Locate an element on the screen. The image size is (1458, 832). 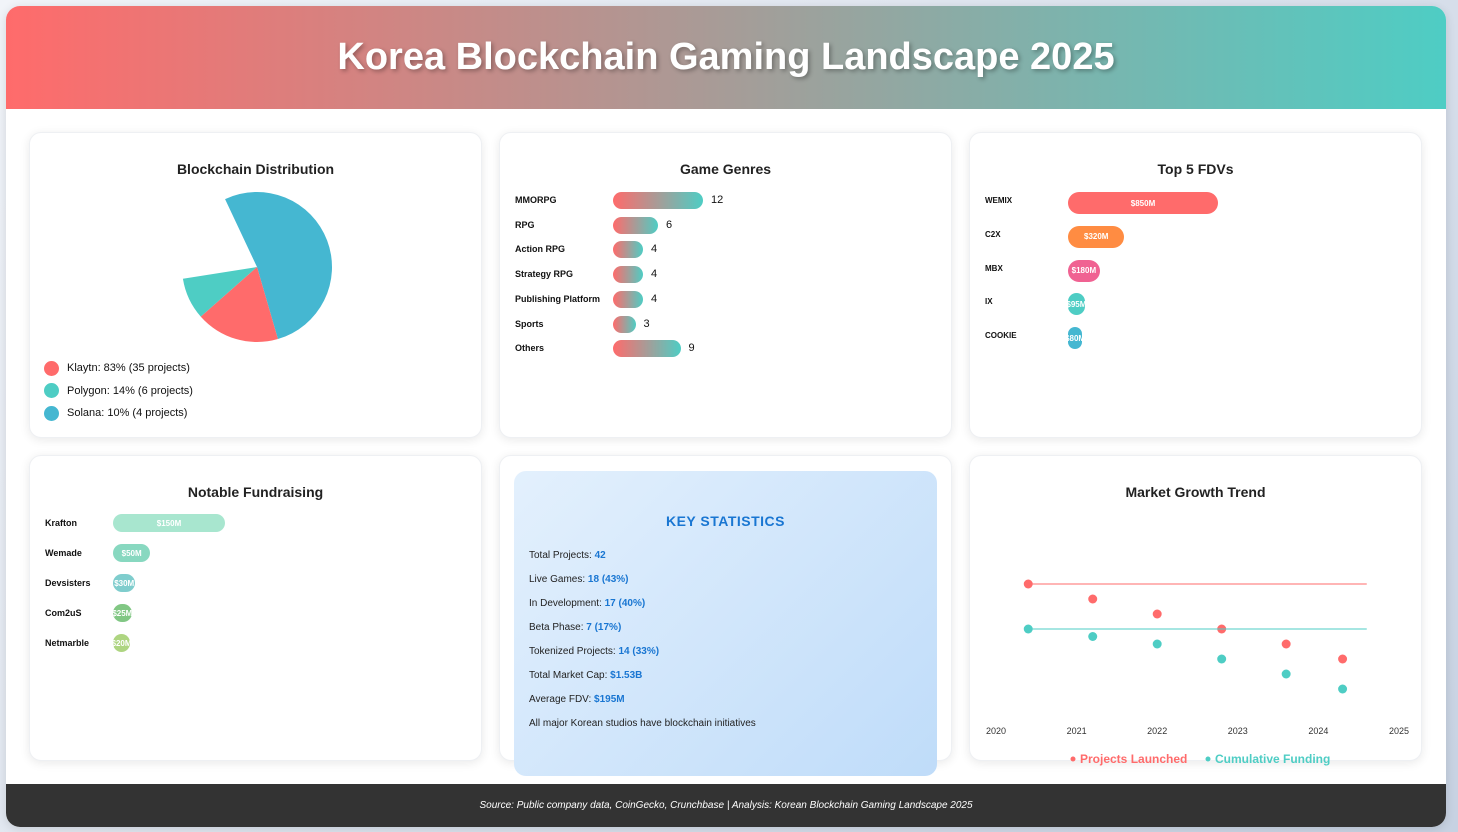
stat-line: Total Market Cap: $1.53B is located at coordinates (585, 675).